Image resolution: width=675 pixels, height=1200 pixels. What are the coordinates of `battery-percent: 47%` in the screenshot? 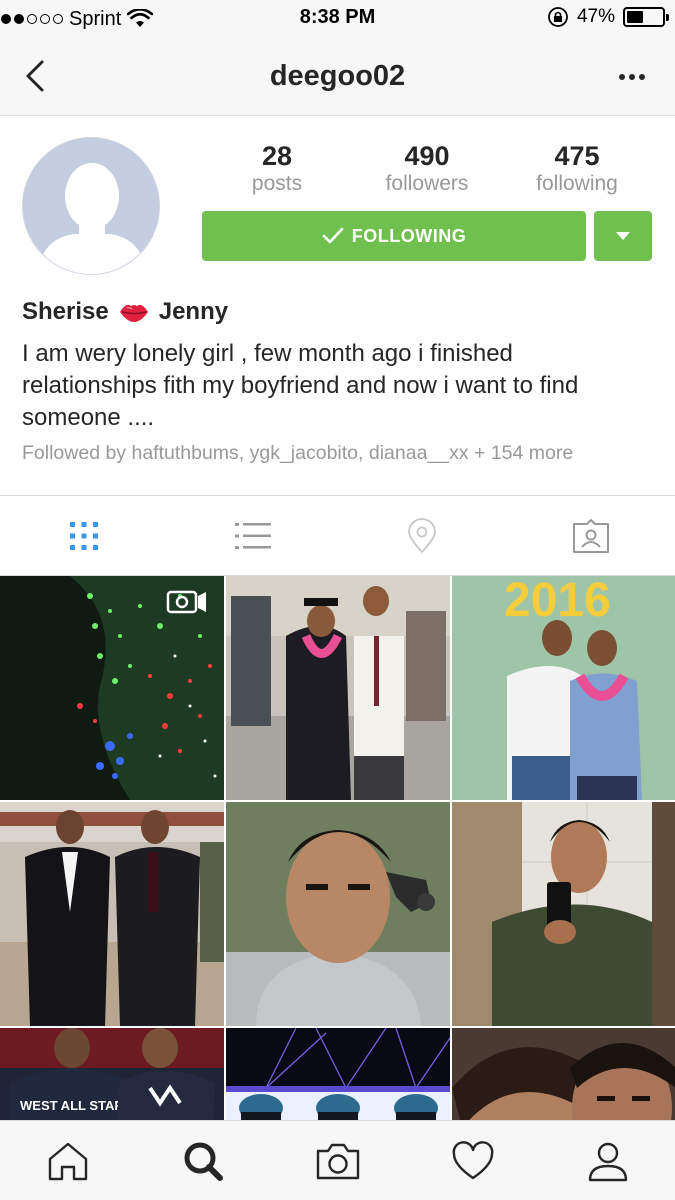 It's located at (595, 16).